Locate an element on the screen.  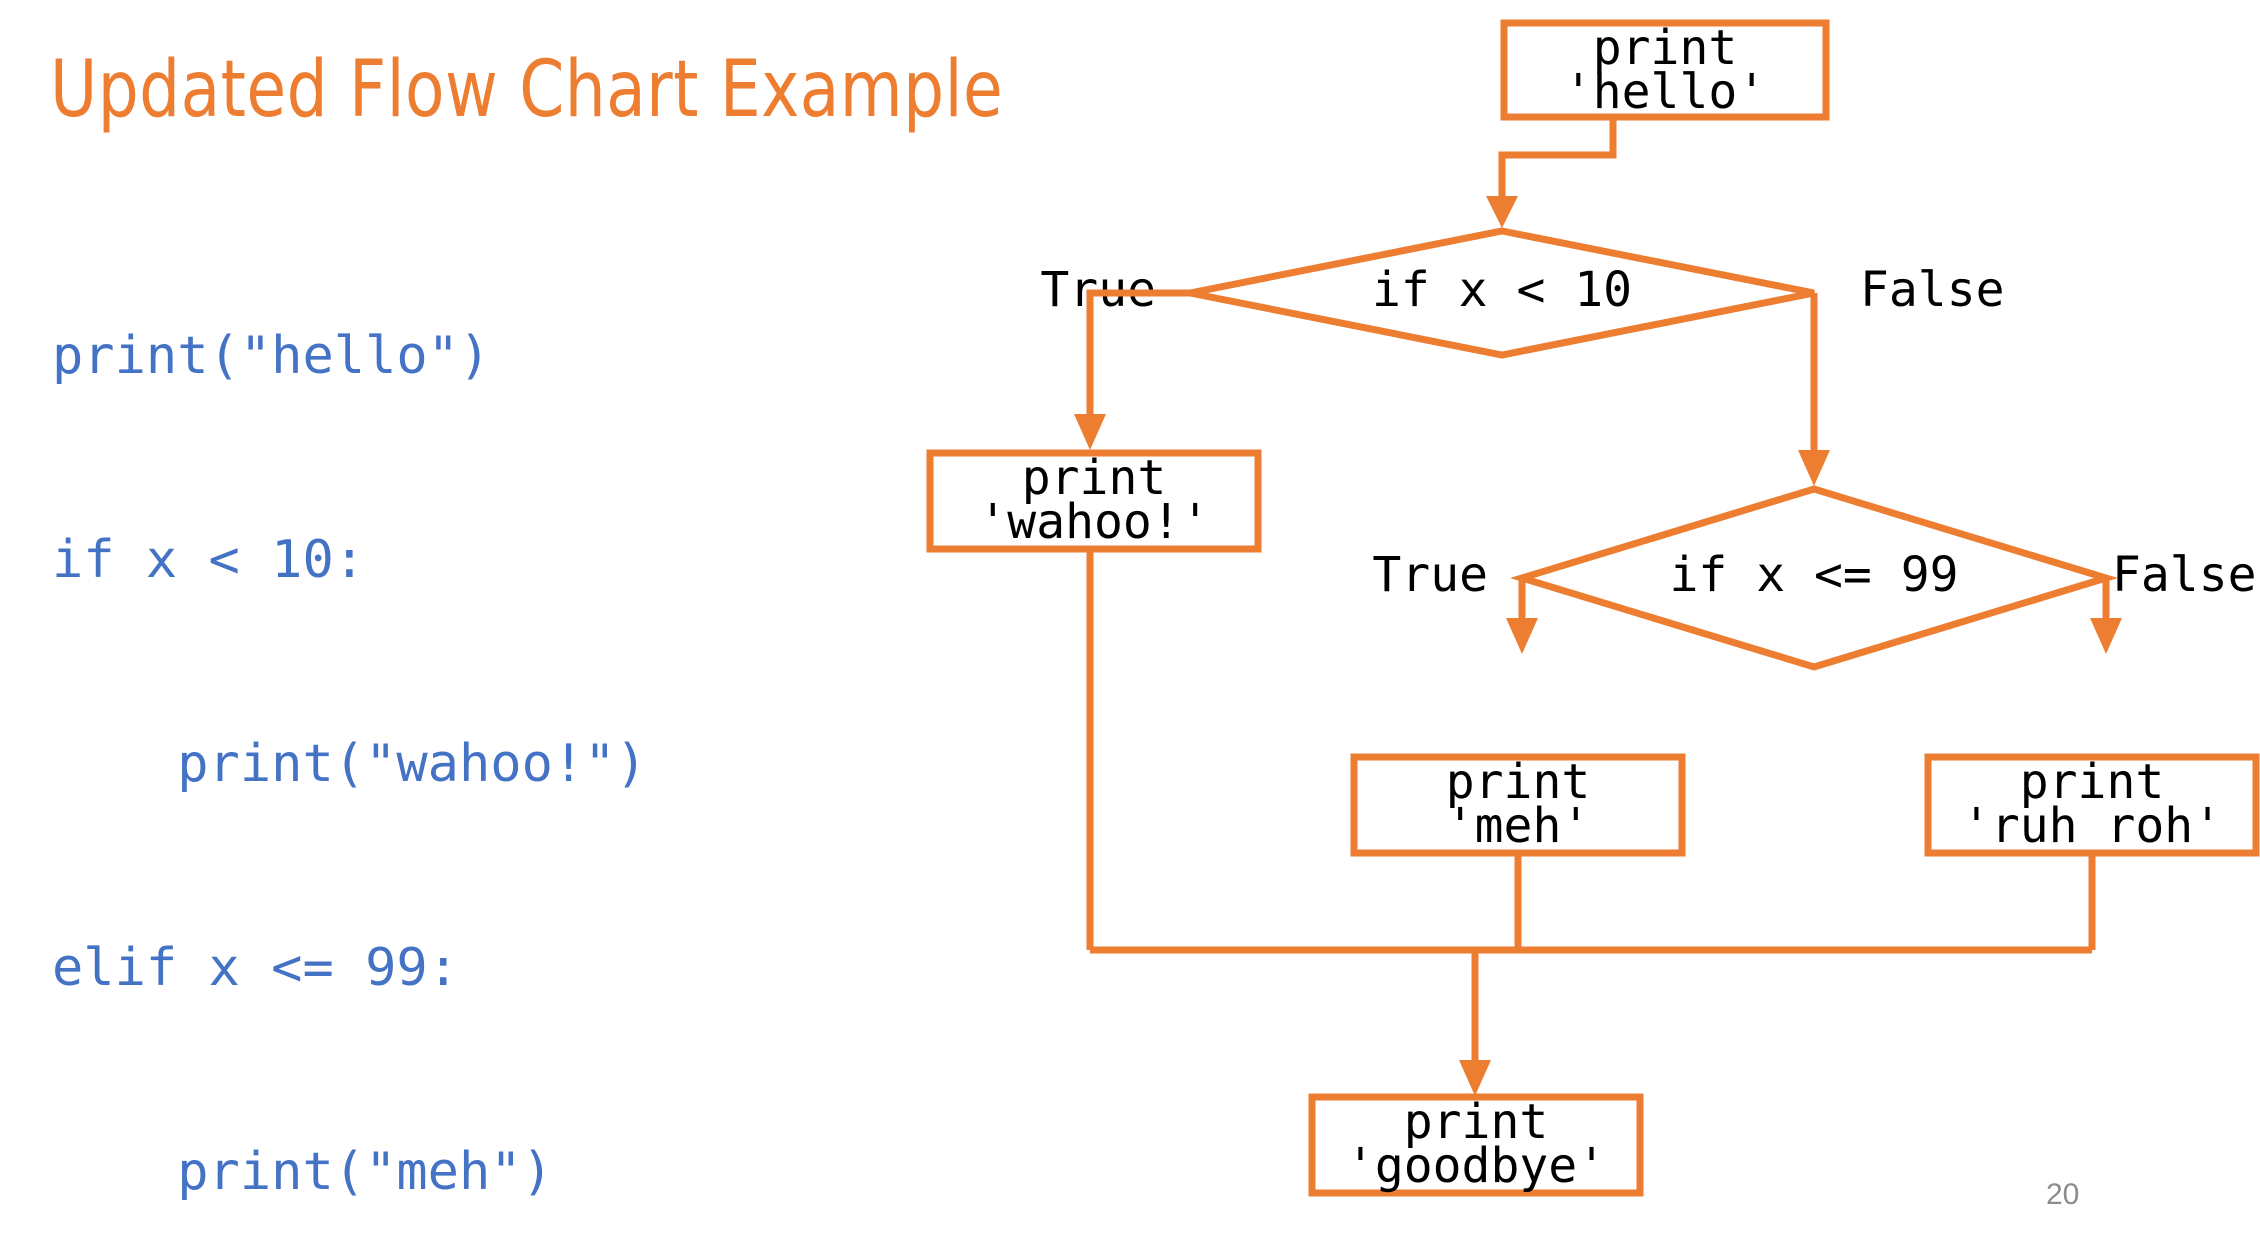
node-print-hello-line2: 'hello' is located at coordinates (1665, 92).